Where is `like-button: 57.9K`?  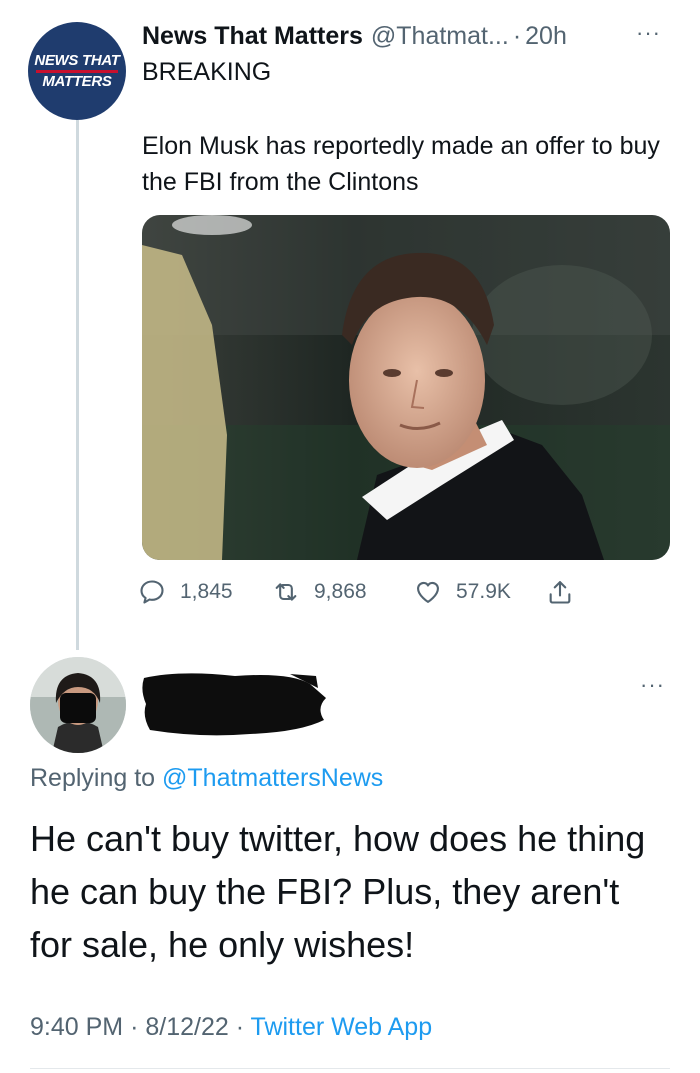 like-button: 57.9K is located at coordinates (462, 592).